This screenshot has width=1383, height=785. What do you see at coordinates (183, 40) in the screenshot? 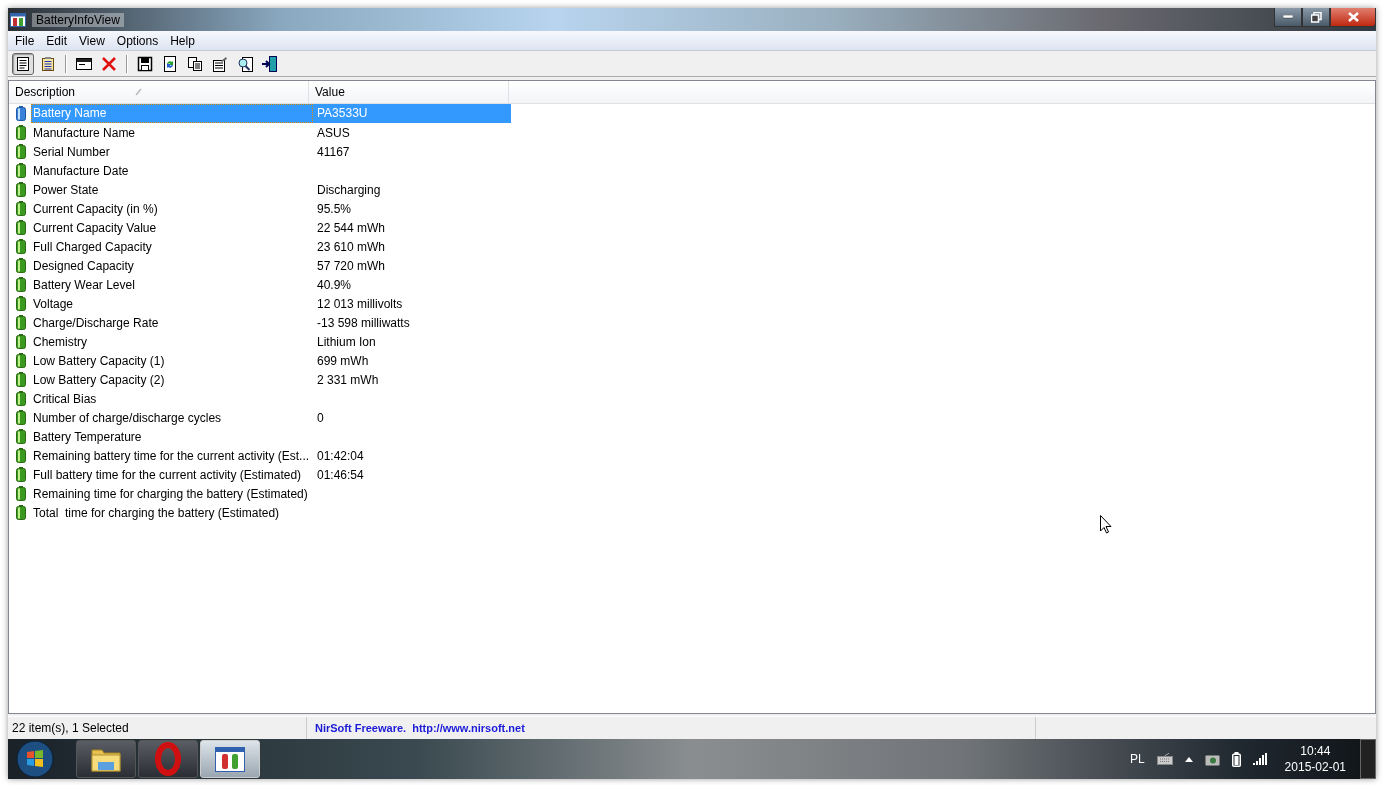
I see `menu-item: Help` at bounding box center [183, 40].